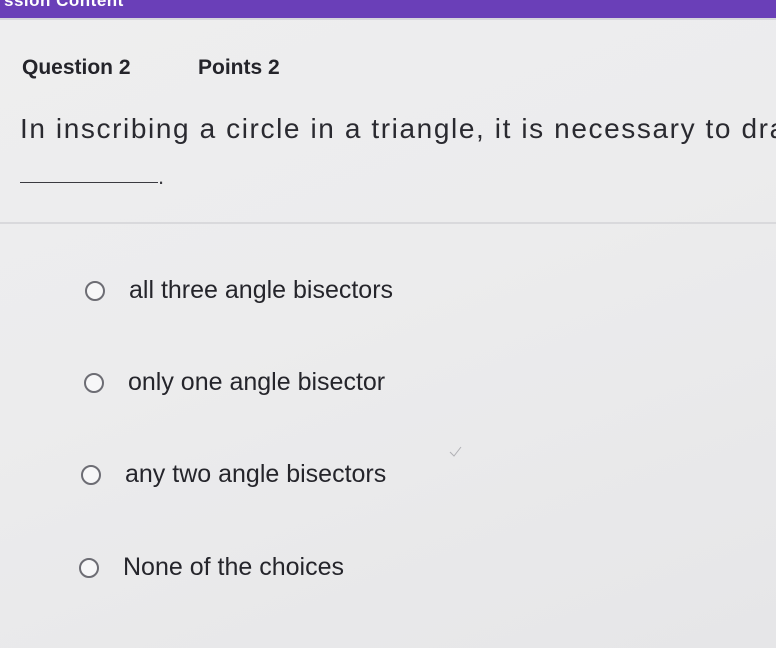 The image size is (776, 648). Describe the element at coordinates (256, 474) in the screenshot. I see `option-label: any two angle bisectors` at that location.